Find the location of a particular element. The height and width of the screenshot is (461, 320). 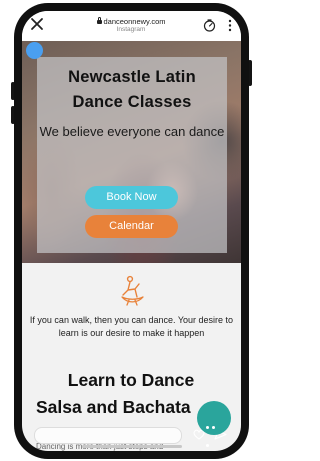

book-now-button: Book Now is located at coordinates (131, 197).